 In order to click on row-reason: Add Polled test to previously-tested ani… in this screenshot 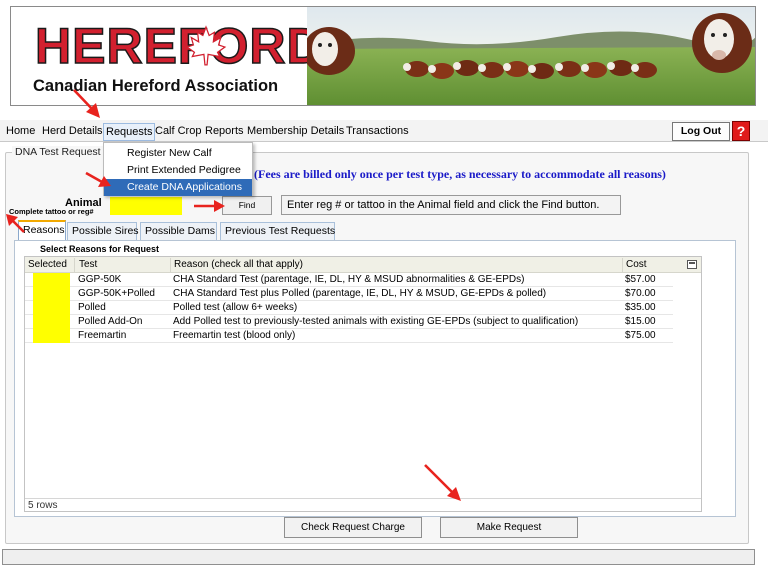, I will do `click(376, 321)`.